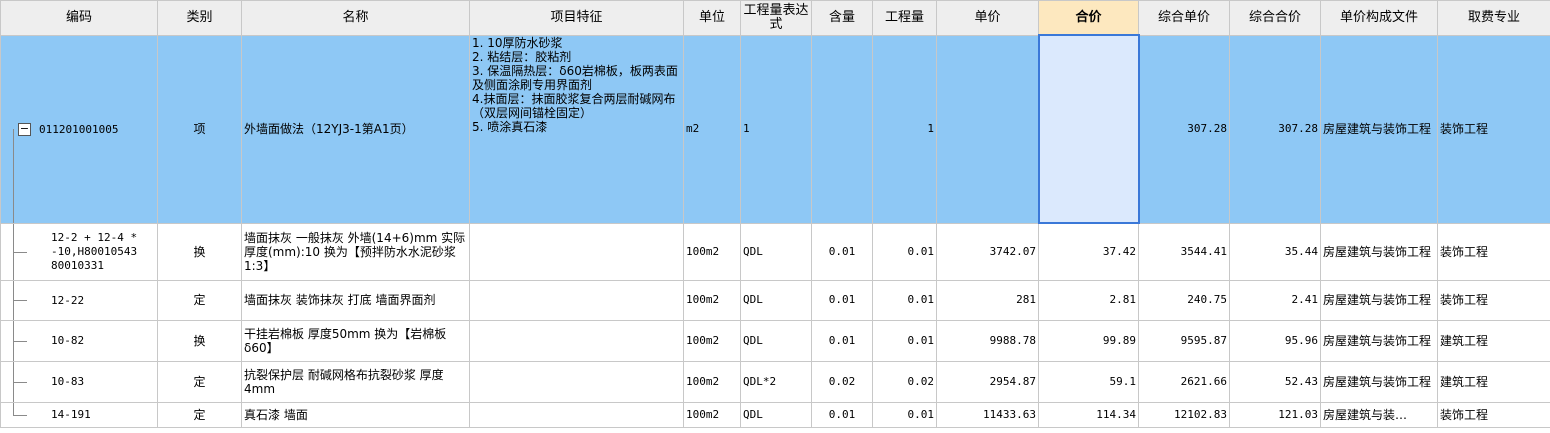 Image resolution: width=1550 pixels, height=433 pixels. Describe the element at coordinates (199, 129) in the screenshot. I see `cell-category: 项` at that location.